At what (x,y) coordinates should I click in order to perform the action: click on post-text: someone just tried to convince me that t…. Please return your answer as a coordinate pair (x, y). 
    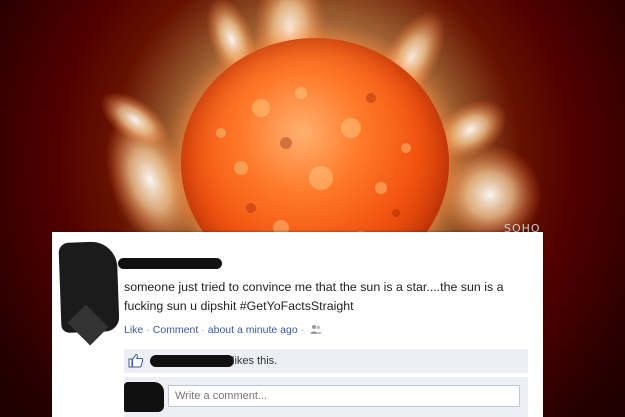
    Looking at the image, I should click on (314, 296).